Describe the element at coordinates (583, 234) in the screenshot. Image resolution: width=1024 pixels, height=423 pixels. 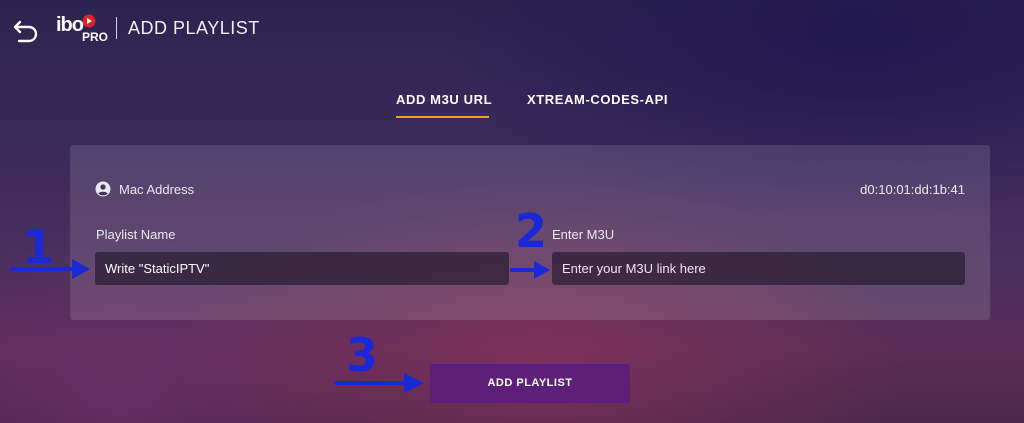
I see `m3u-label: Enter M3U` at that location.